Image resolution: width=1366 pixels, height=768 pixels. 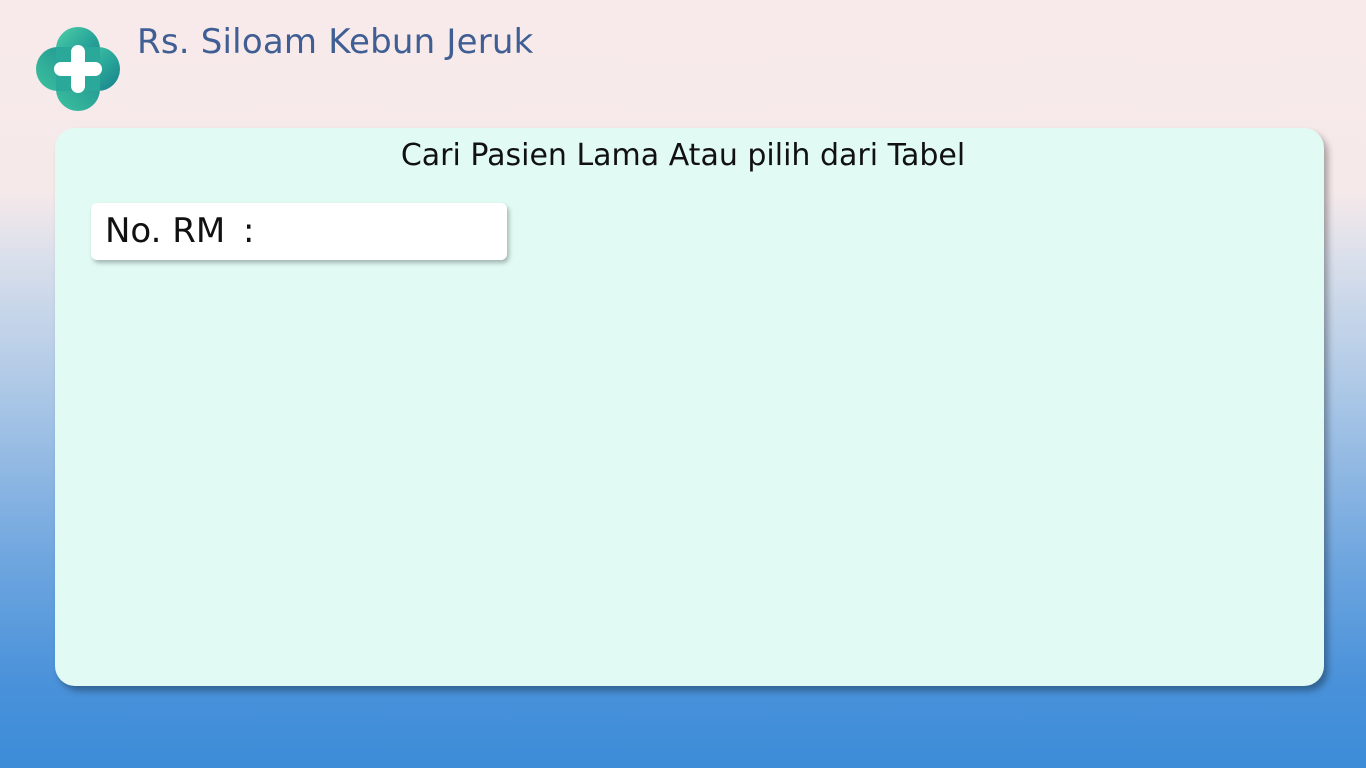 I want to click on card-title: Cari Pasien Lama Atau pilih dari Tabel, so click(x=683, y=155).